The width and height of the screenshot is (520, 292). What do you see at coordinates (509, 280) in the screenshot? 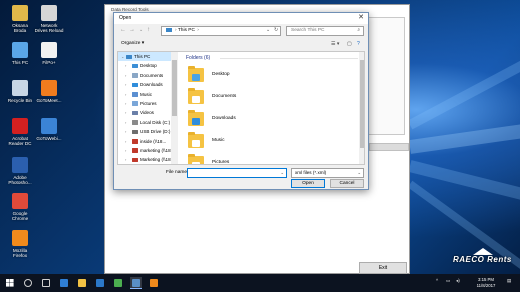
I see `notifications-icon: ▤` at bounding box center [509, 280].